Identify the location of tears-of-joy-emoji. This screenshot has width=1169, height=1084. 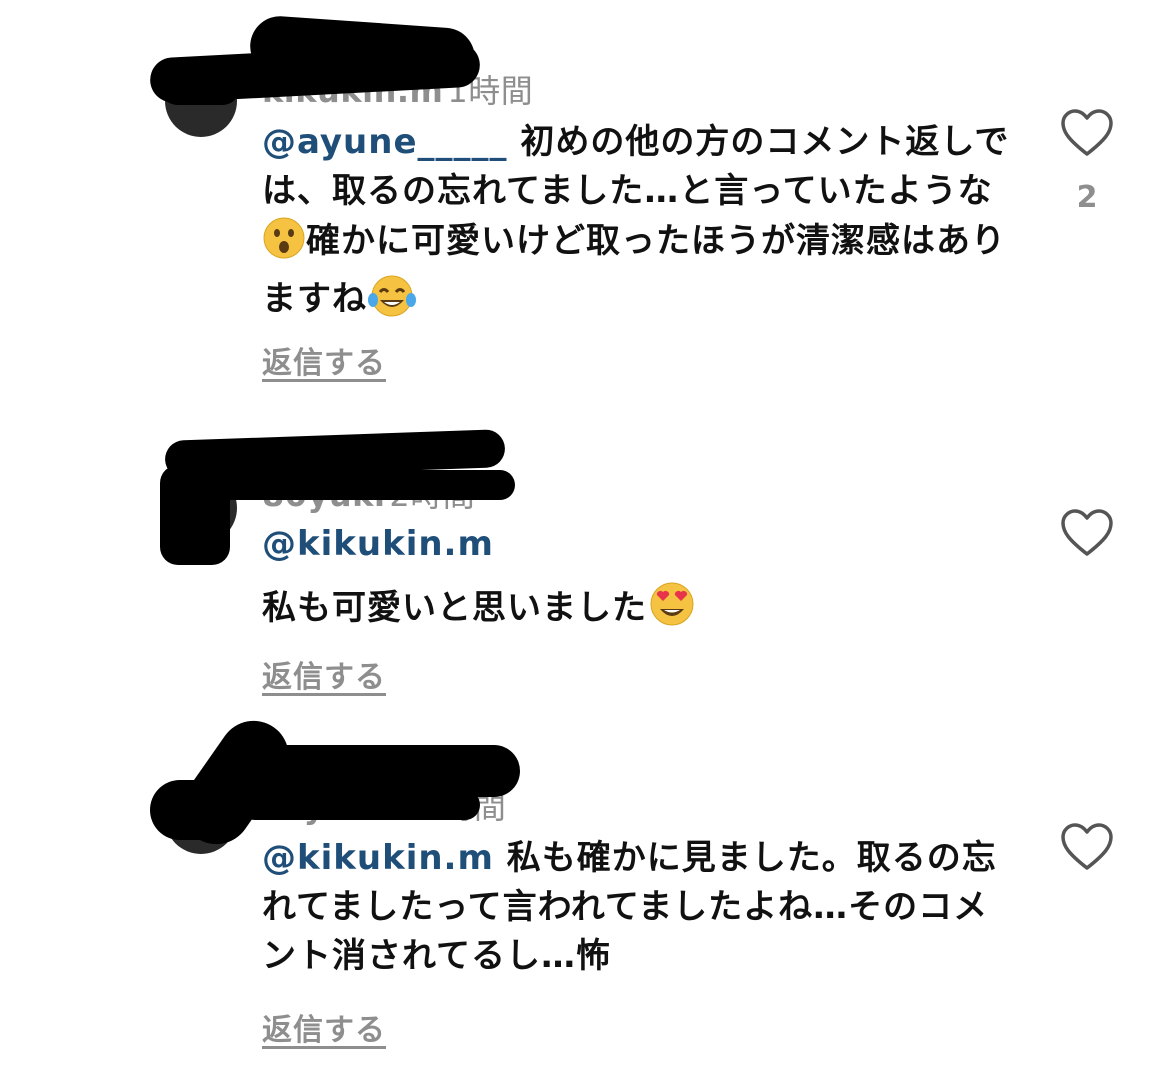
(392, 303).